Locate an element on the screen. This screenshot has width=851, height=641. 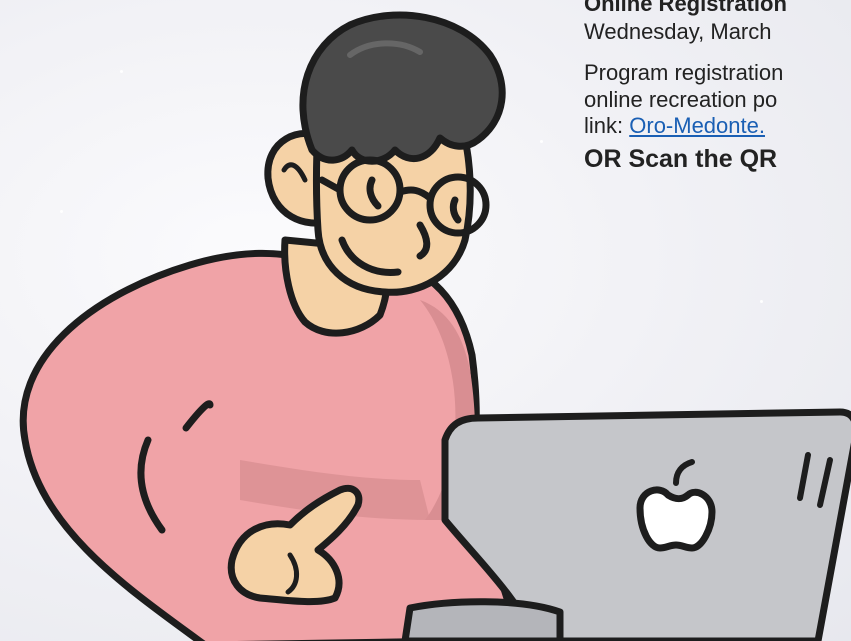
laptop-base is located at coordinates (482, 619).